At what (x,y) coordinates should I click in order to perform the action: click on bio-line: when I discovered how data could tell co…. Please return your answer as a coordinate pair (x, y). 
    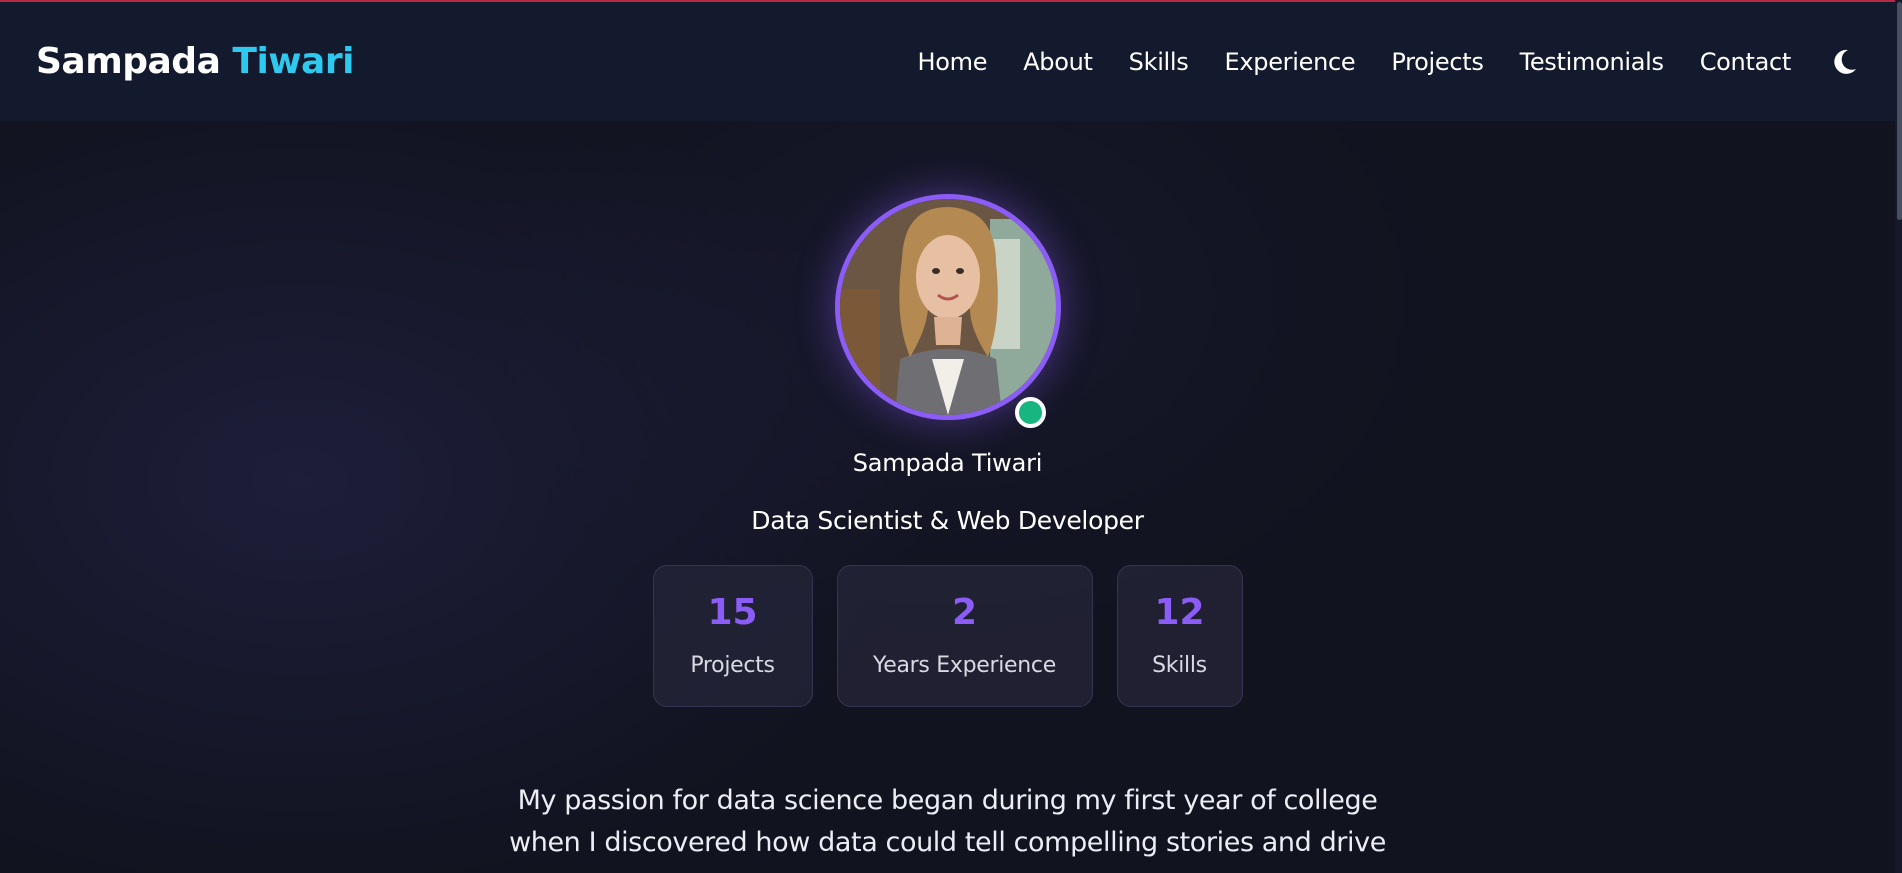
    Looking at the image, I should click on (947, 842).